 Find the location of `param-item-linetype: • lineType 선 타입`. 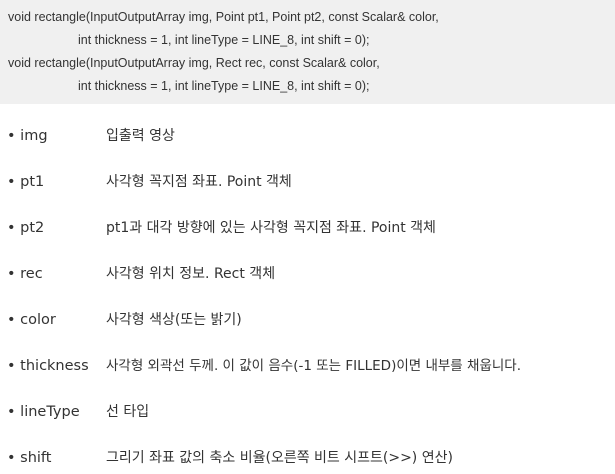

param-item-linetype: • lineType 선 타입 is located at coordinates (307, 412).